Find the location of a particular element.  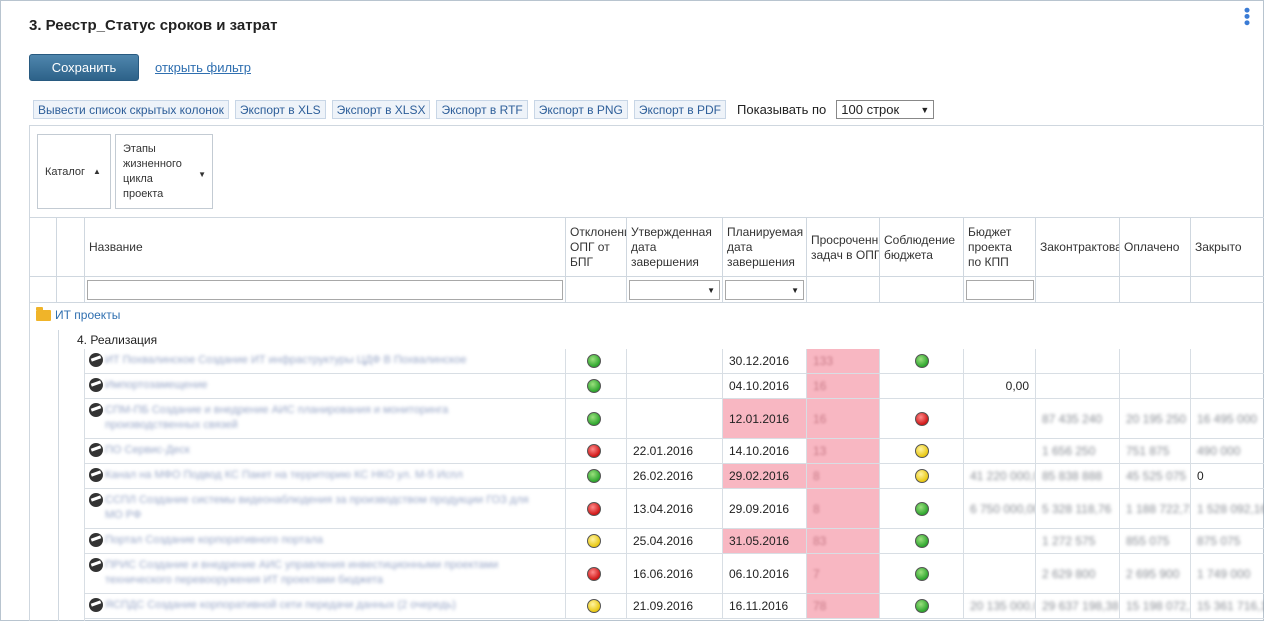

value-contracted: 87 435 240 is located at coordinates (1072, 418).